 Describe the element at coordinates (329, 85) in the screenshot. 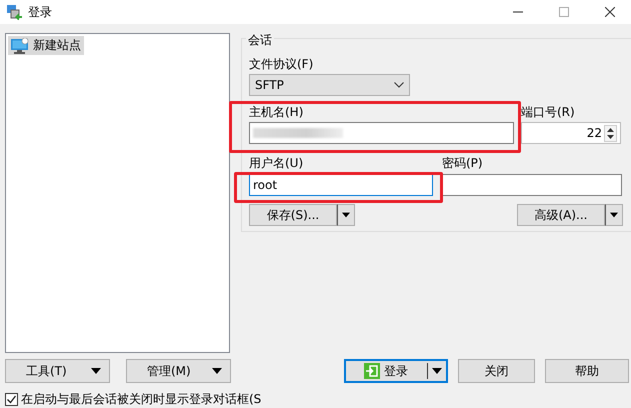

I see `protocol-dropdown: SFTP` at that location.